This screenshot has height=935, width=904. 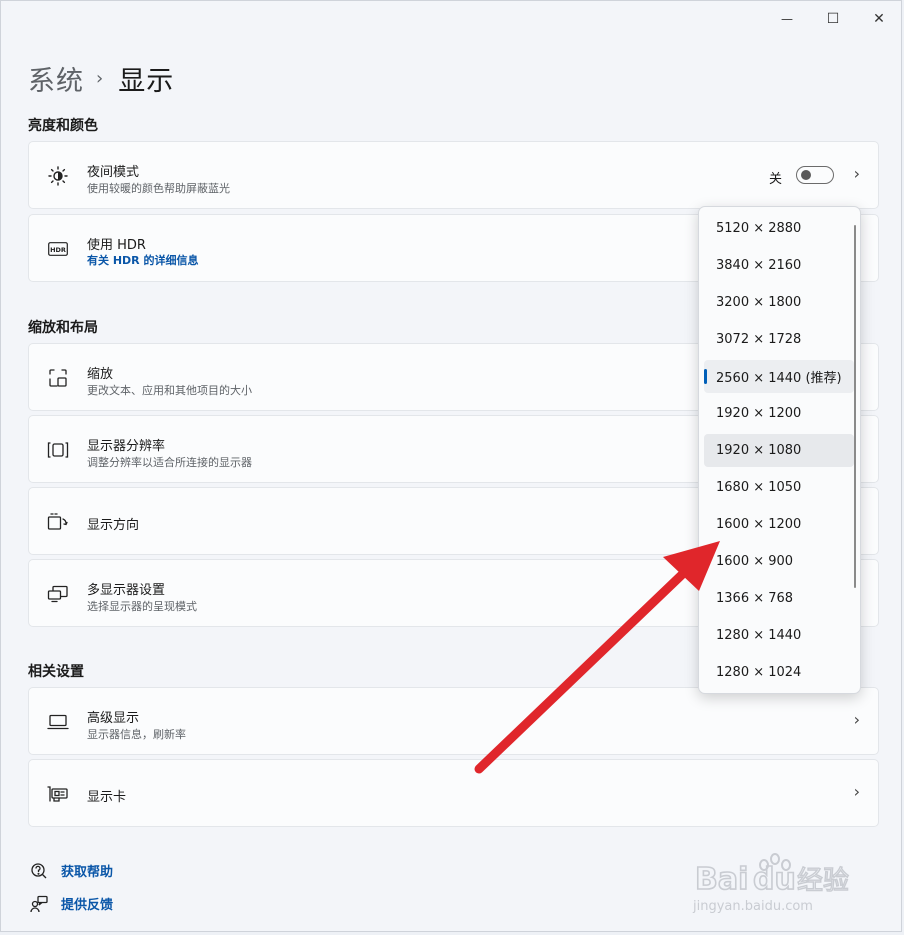 What do you see at coordinates (39, 904) in the screenshot?
I see `feedback-icon` at bounding box center [39, 904].